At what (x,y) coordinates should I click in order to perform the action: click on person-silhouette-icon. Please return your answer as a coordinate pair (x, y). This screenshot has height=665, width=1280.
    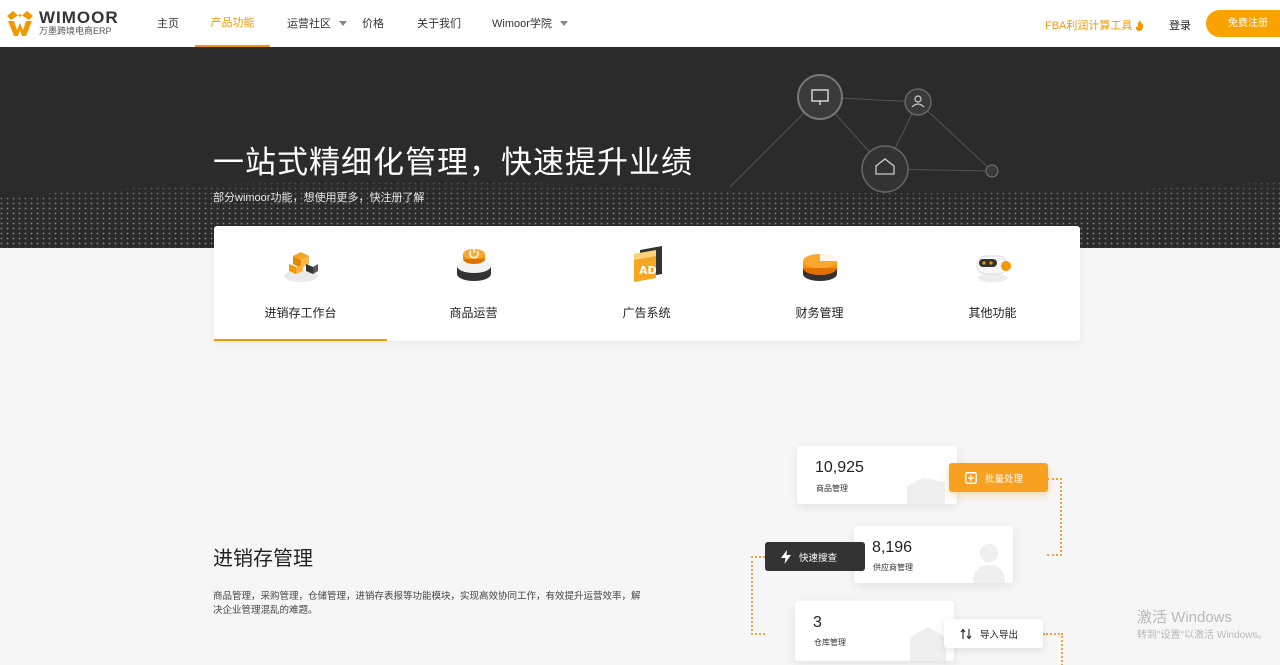
    Looking at the image, I should click on (989, 563).